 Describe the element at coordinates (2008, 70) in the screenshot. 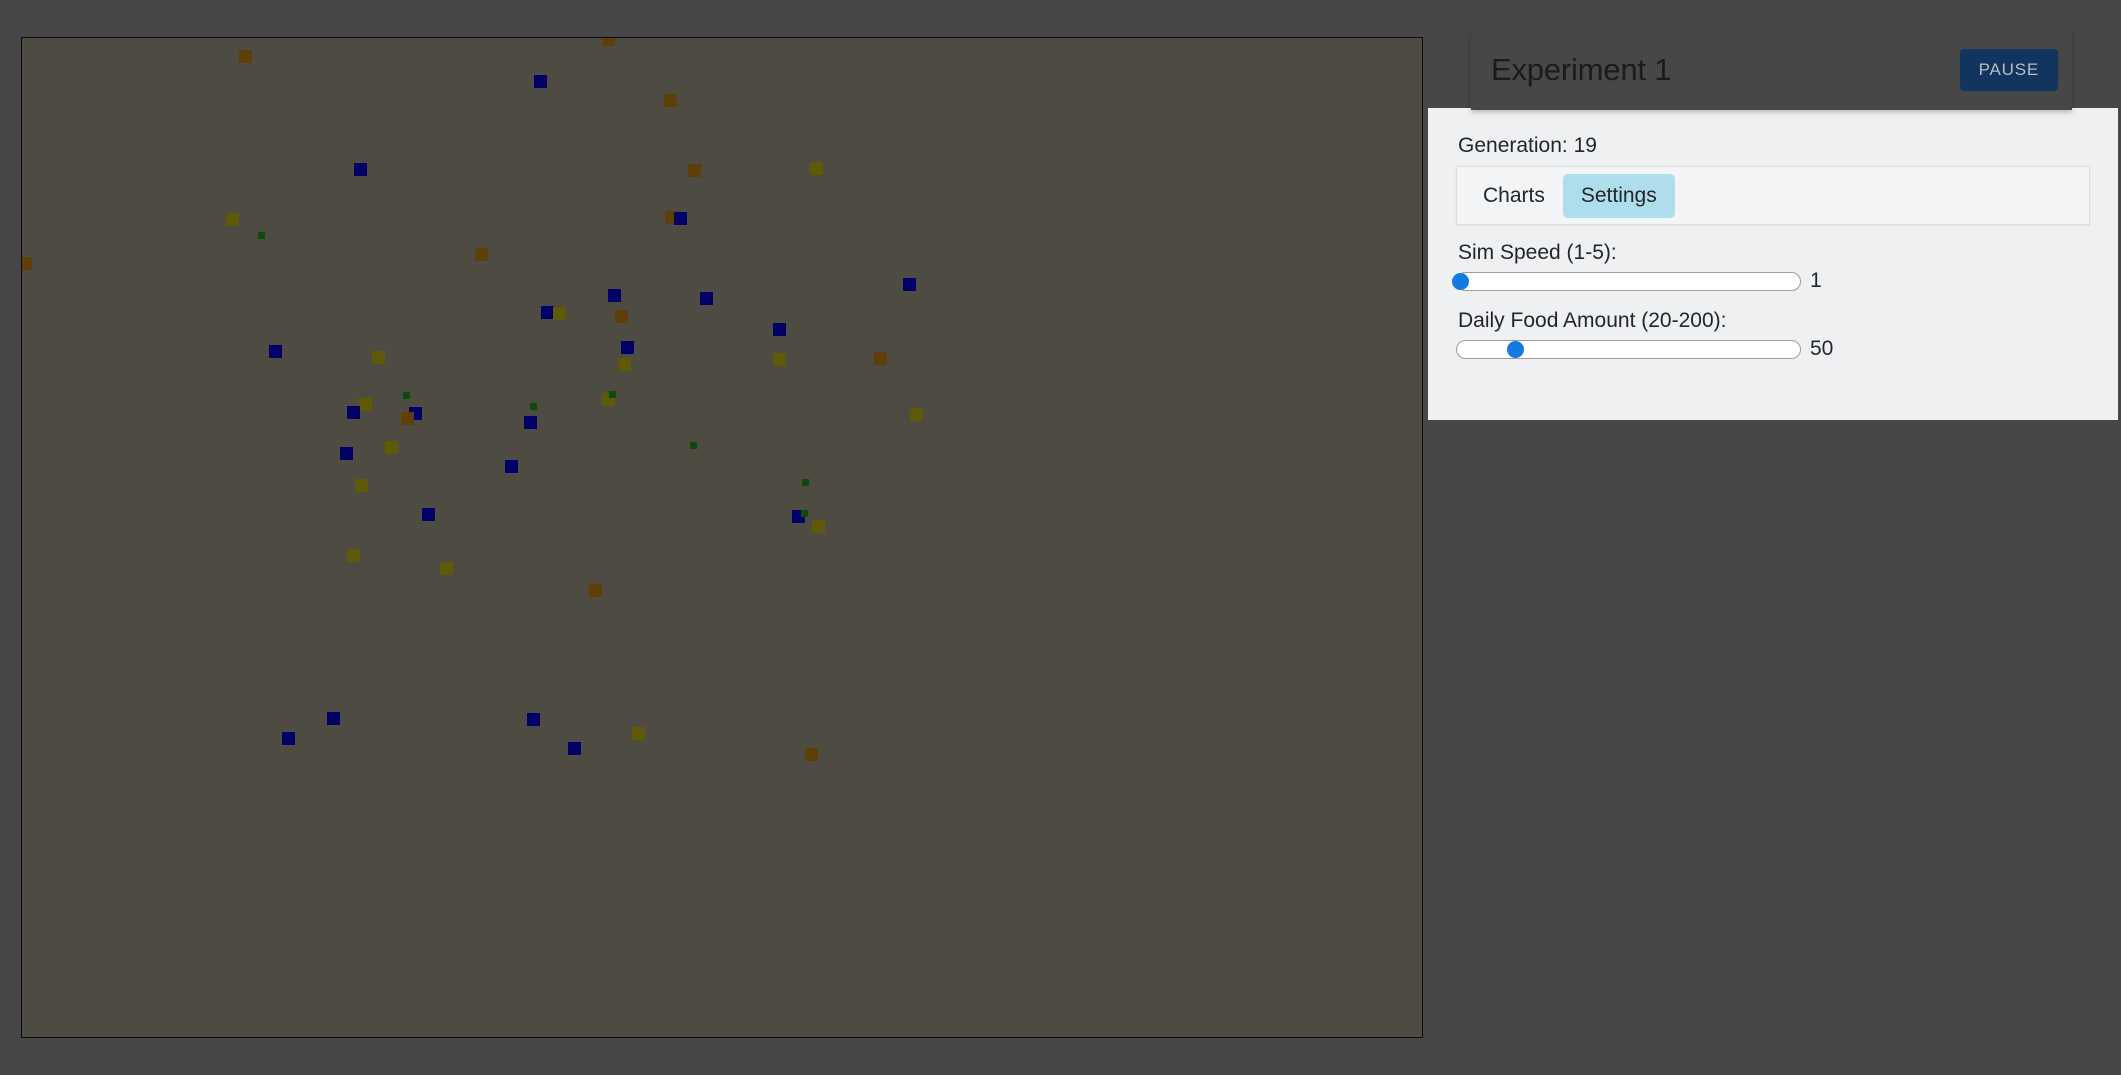

I see `pause-button: PAUSE` at that location.